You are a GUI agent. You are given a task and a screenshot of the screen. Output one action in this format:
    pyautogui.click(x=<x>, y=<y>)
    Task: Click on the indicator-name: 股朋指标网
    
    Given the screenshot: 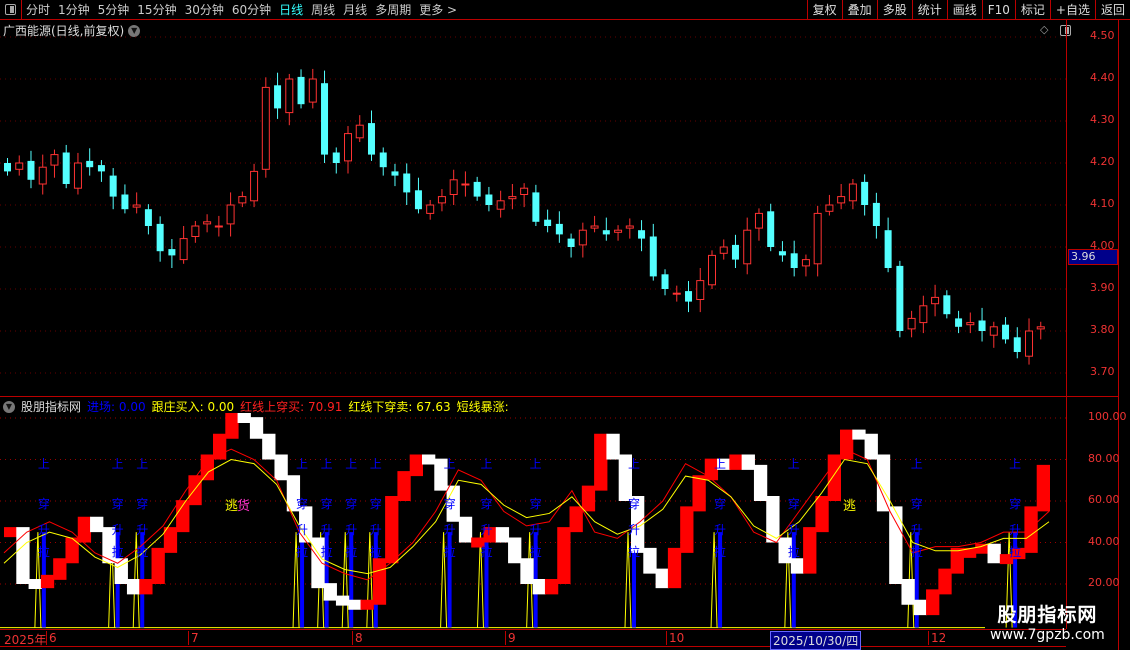 What is the action you would take?
    pyautogui.click(x=51, y=406)
    